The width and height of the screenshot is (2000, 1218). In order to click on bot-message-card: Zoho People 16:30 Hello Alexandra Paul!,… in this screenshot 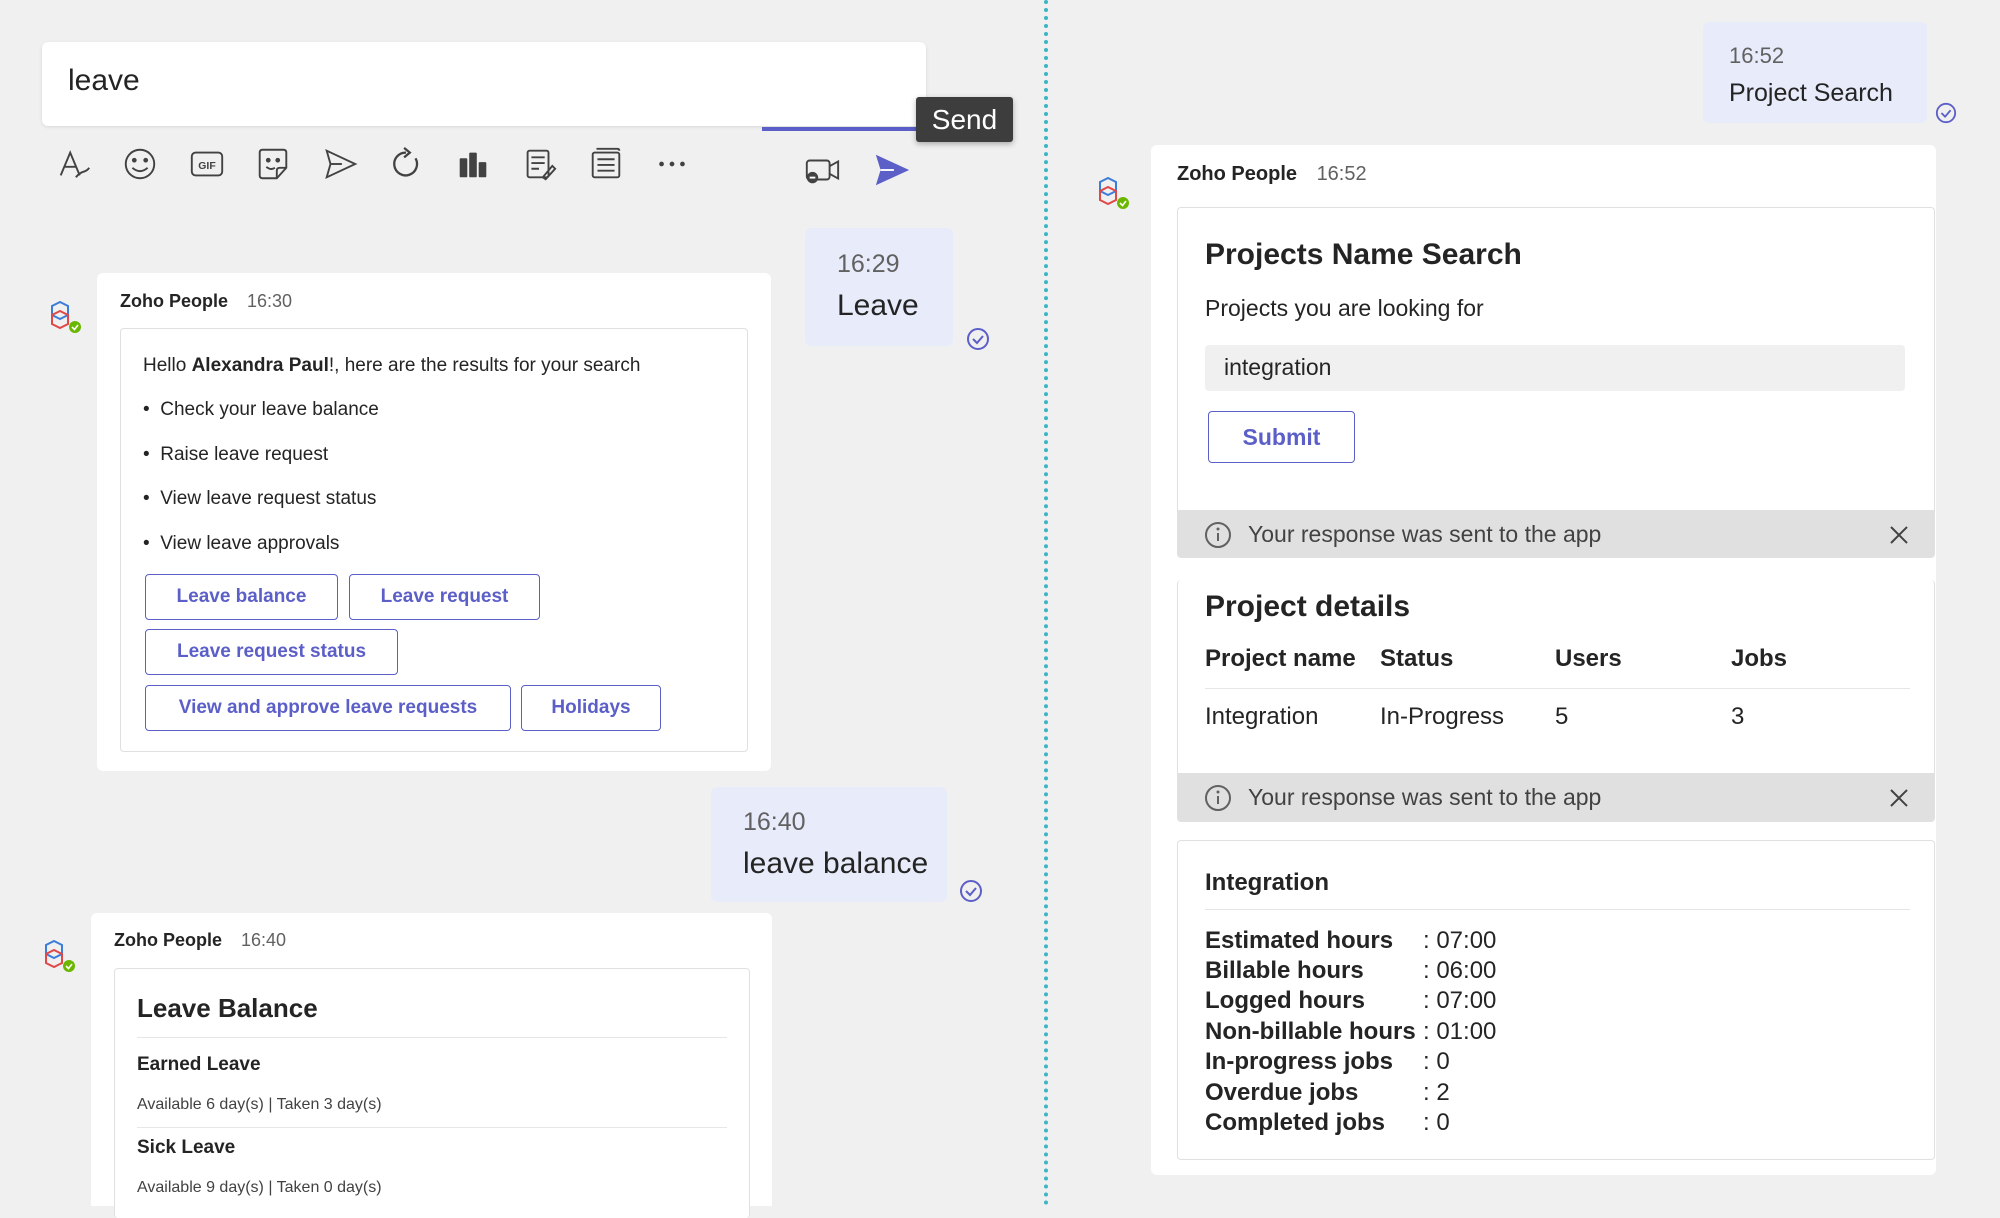, I will do `click(434, 522)`.